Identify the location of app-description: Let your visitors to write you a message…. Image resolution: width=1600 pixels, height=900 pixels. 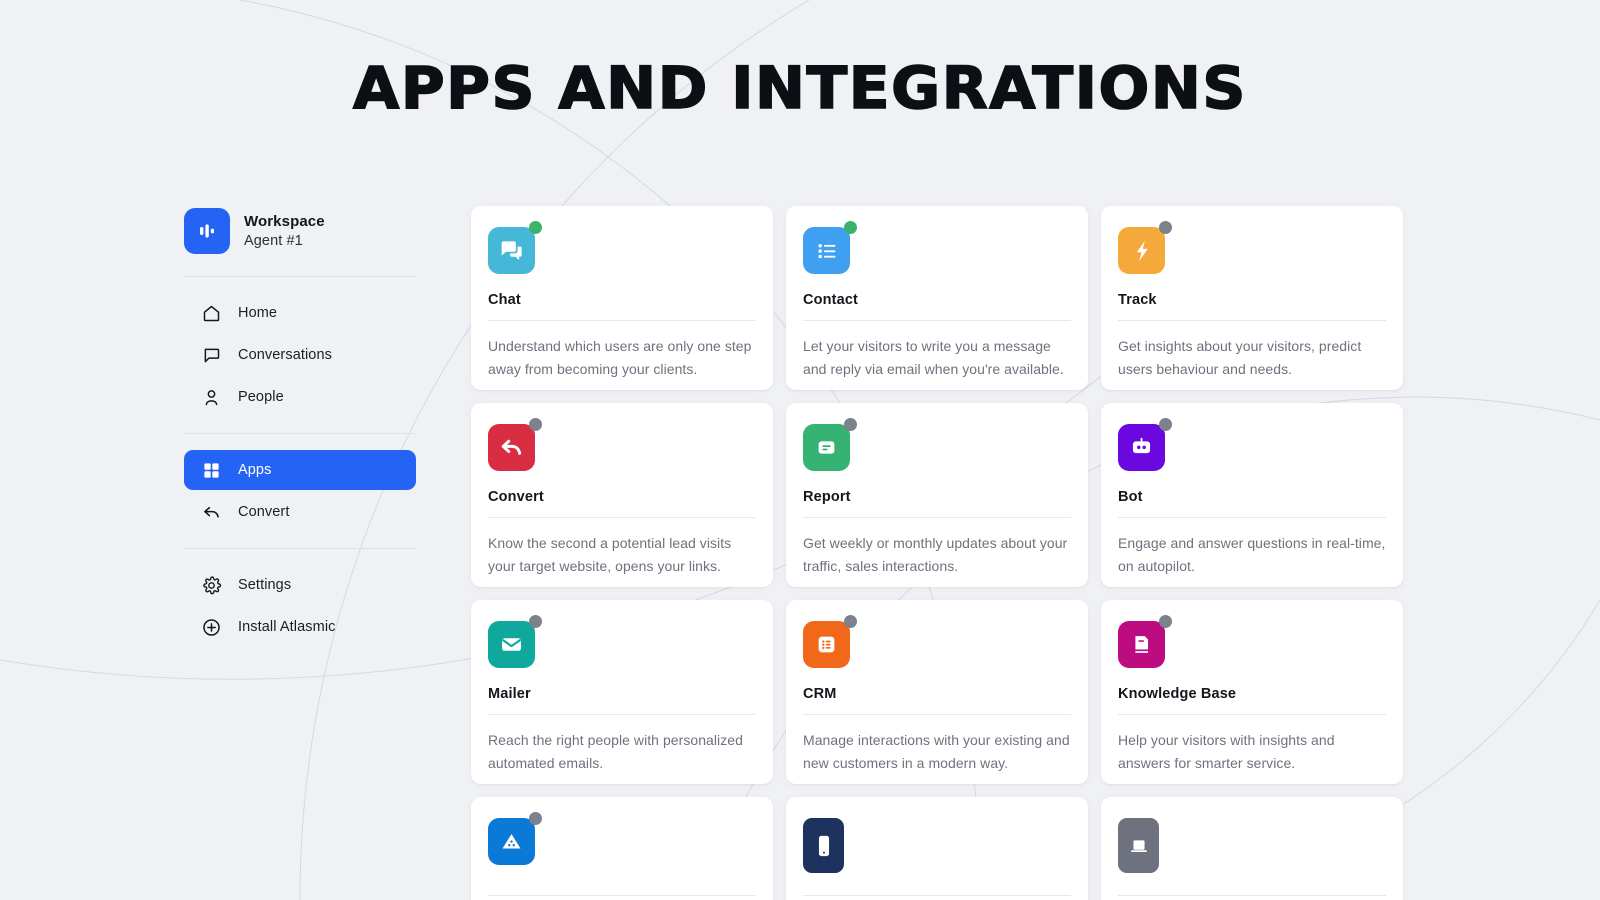
(933, 357).